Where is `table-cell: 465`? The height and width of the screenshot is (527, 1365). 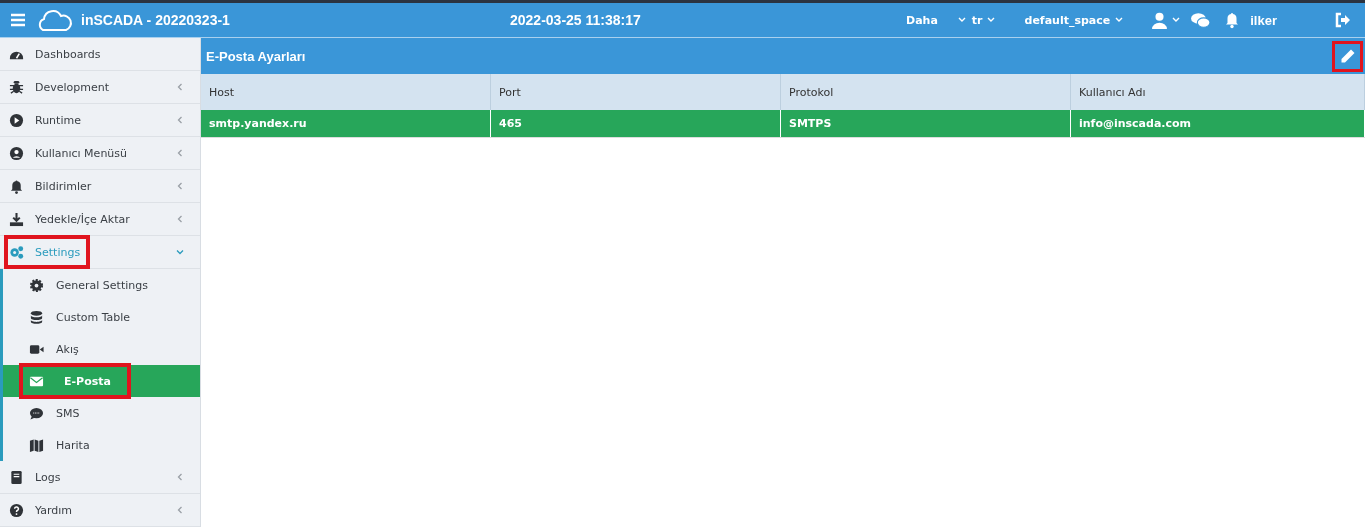 table-cell: 465 is located at coordinates (636, 123).